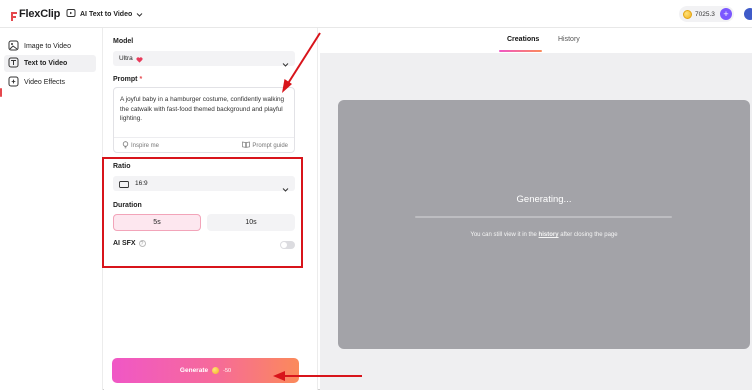 The width and height of the screenshot is (752, 390). Describe the element at coordinates (194, 370) in the screenshot. I see `generate-label: Generate` at that location.